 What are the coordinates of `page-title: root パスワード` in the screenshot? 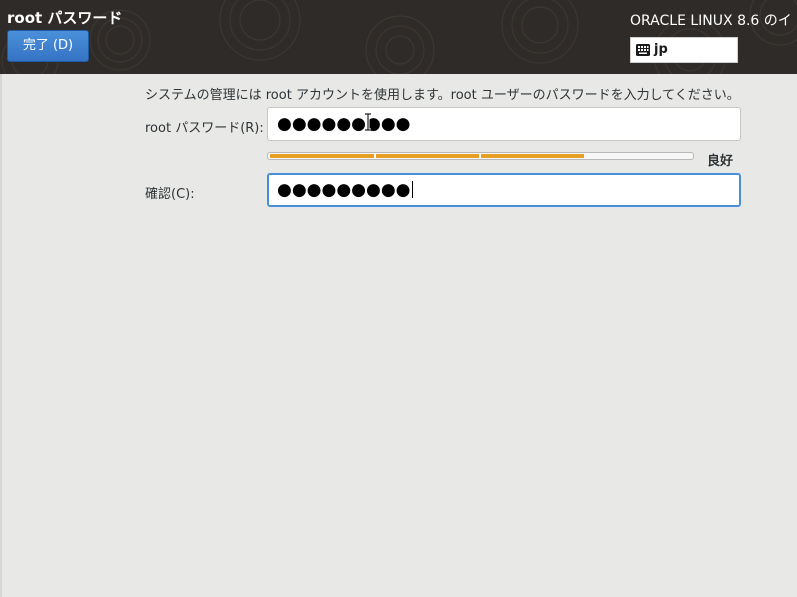 It's located at (65, 18).